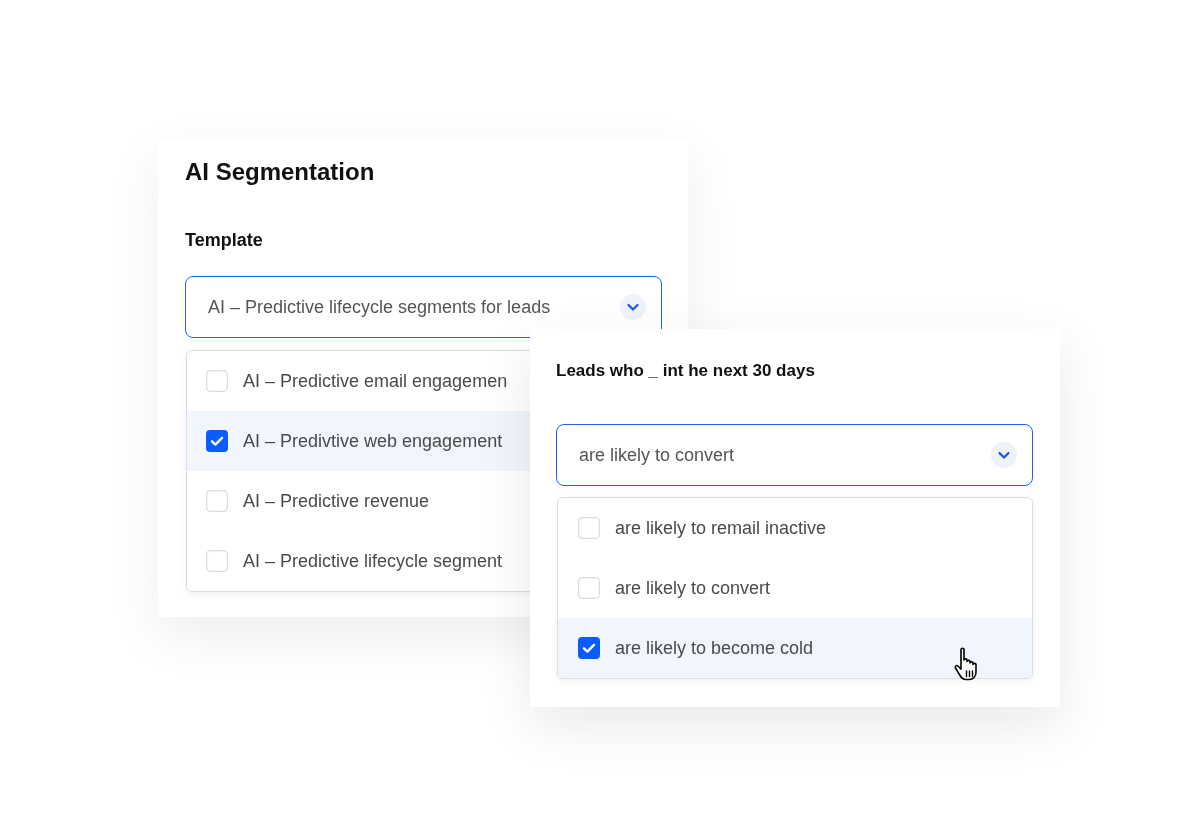  What do you see at coordinates (375, 381) in the screenshot?
I see `option-label: AI – Predictive email engagemen` at bounding box center [375, 381].